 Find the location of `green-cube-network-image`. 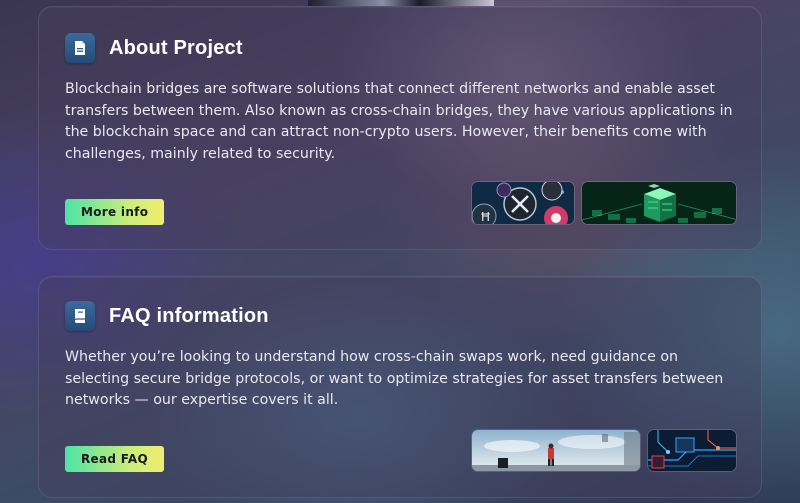

green-cube-network-image is located at coordinates (659, 203).